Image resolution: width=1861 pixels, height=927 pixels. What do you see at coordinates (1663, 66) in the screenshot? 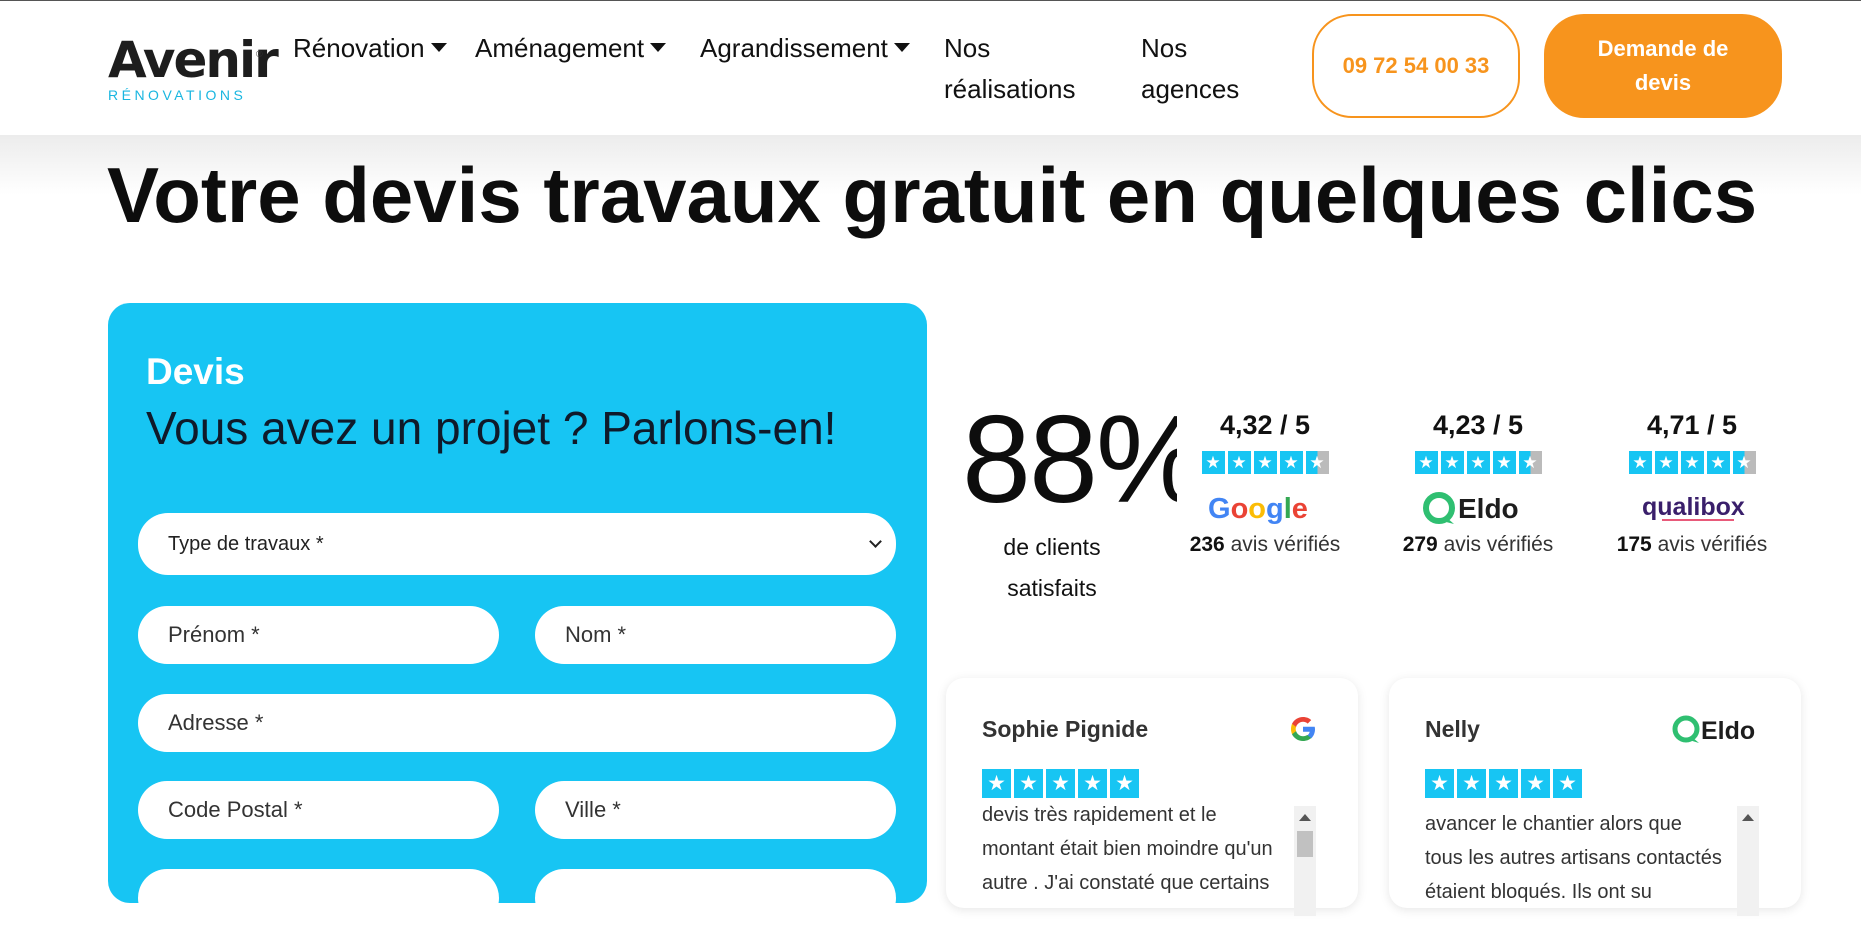
I see `quote-request-button: Demande de devis` at bounding box center [1663, 66].